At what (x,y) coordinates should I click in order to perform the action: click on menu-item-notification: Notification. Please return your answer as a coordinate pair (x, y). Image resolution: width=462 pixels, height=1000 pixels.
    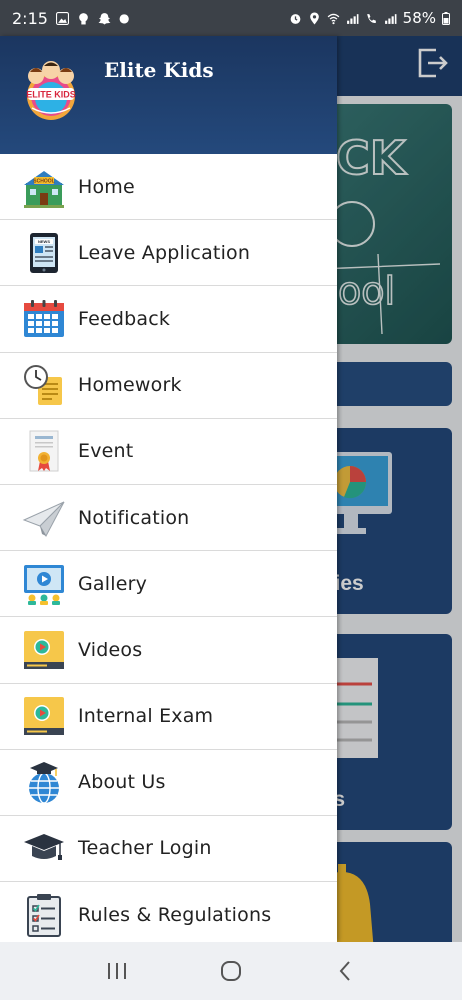
    Looking at the image, I should click on (168, 518).